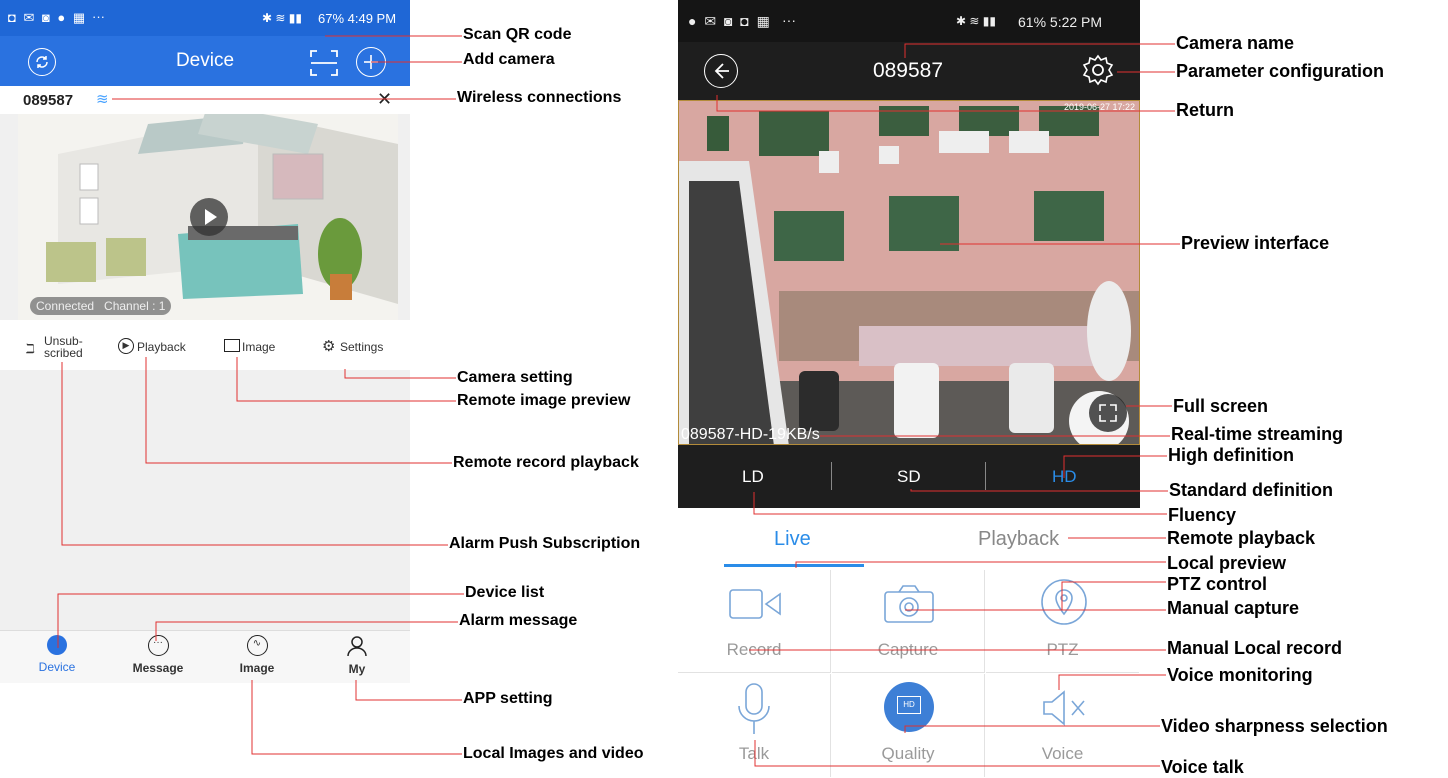  I want to click on callout-add-camera: Add camera, so click(509, 59).